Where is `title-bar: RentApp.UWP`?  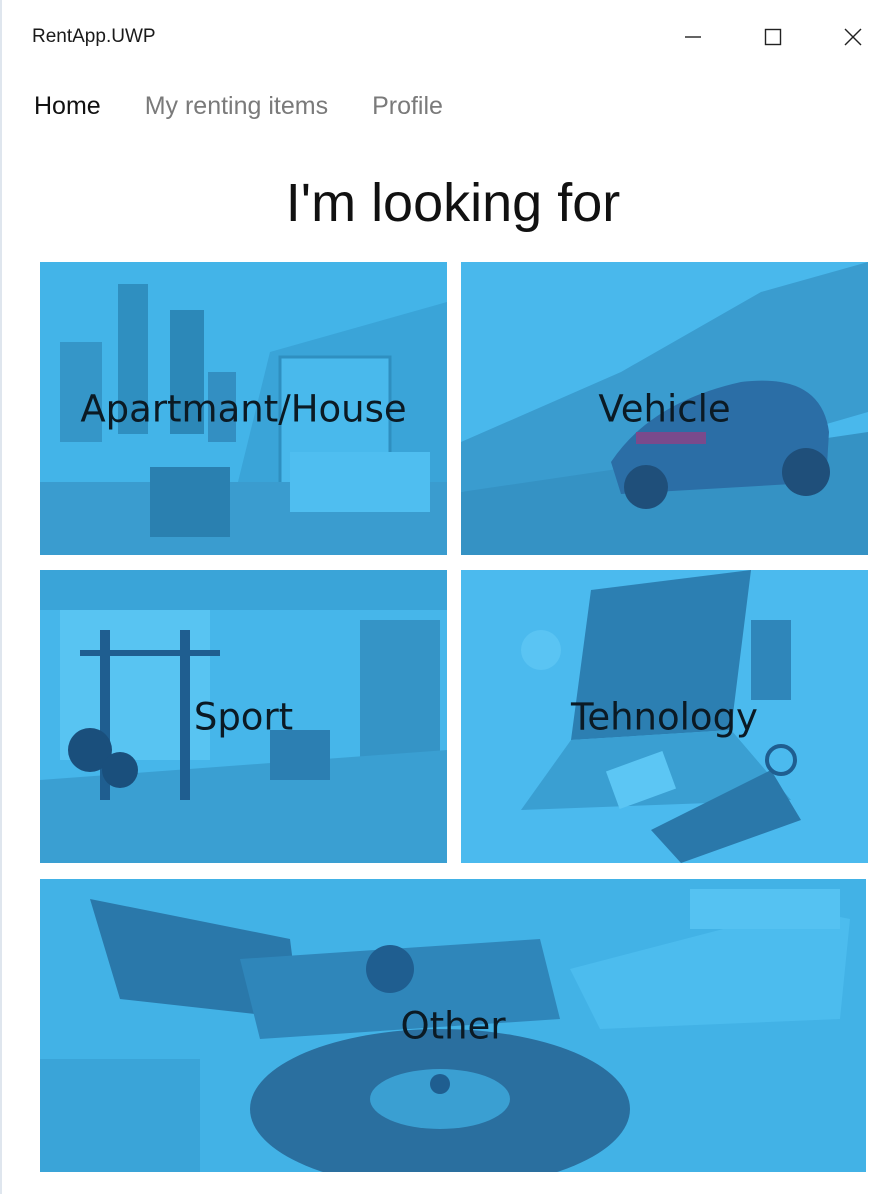
title-bar: RentApp.UWP is located at coordinates (441, 37).